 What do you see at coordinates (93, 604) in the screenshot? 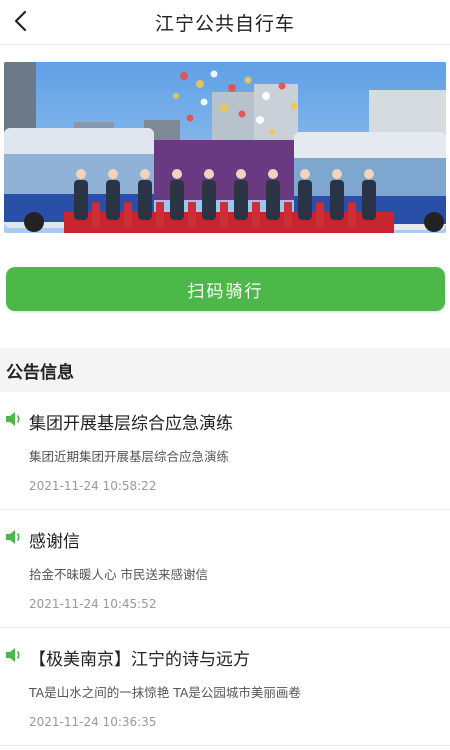
I see `announcement-time: 2021-11-24 10:45:52` at bounding box center [93, 604].